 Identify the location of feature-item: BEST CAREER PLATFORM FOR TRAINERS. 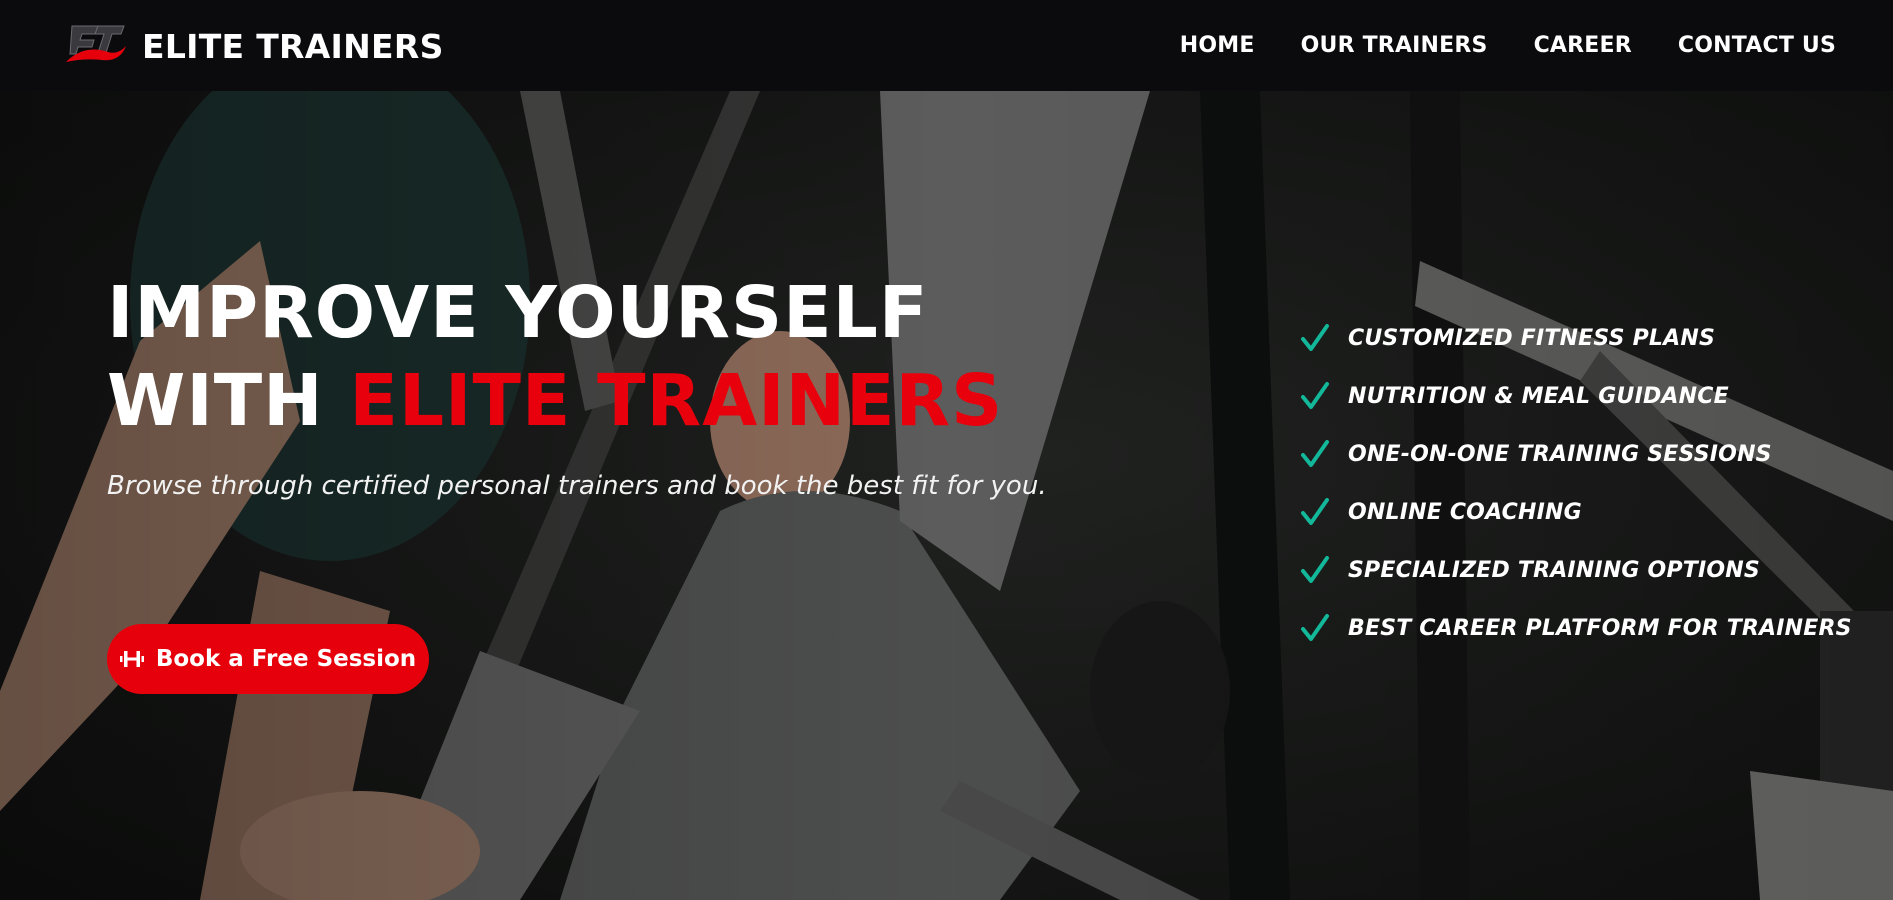
(1576, 628).